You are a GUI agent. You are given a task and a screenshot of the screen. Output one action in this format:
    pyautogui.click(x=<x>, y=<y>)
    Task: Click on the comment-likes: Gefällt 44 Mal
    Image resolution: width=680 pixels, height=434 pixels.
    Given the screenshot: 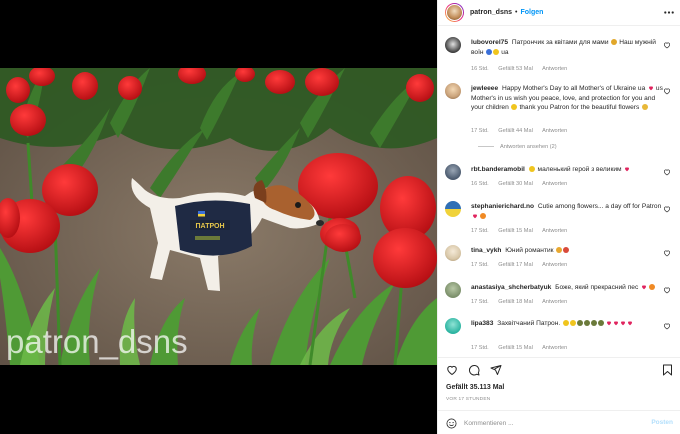 What is the action you would take?
    pyautogui.click(x=515, y=131)
    